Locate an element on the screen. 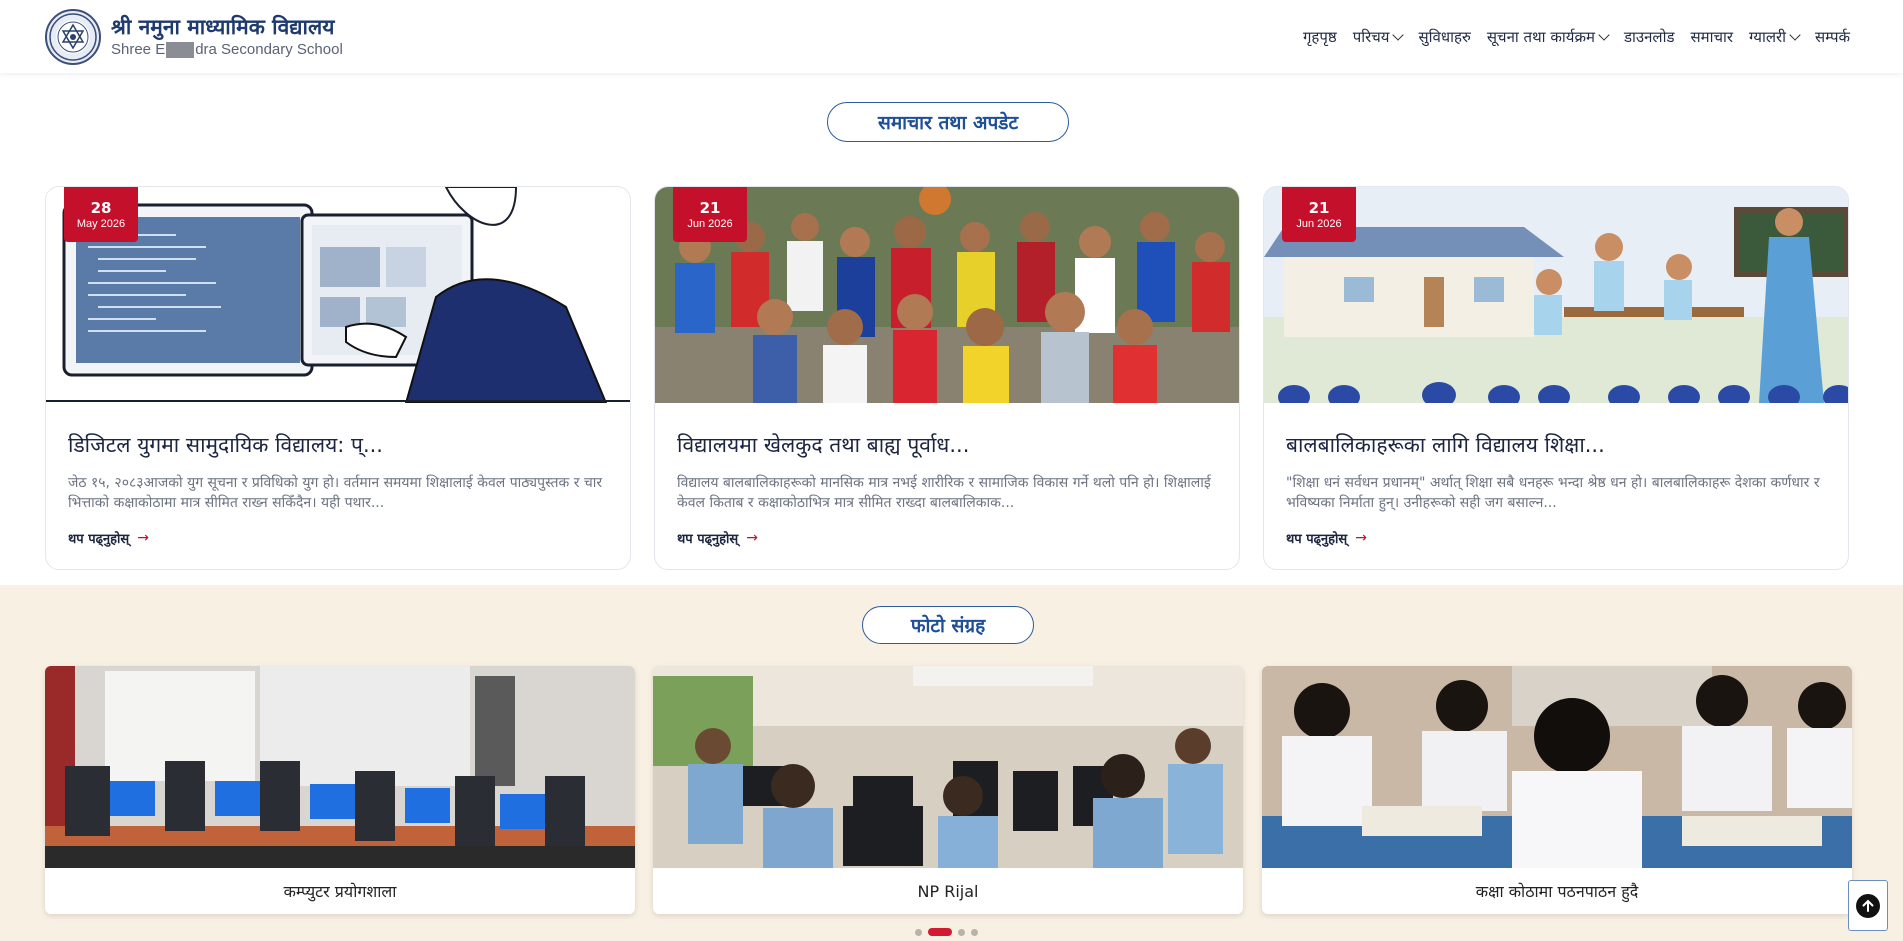 Image resolution: width=1903 pixels, height=941 pixels. nav-label: डाउनलोड is located at coordinates (1649, 36).